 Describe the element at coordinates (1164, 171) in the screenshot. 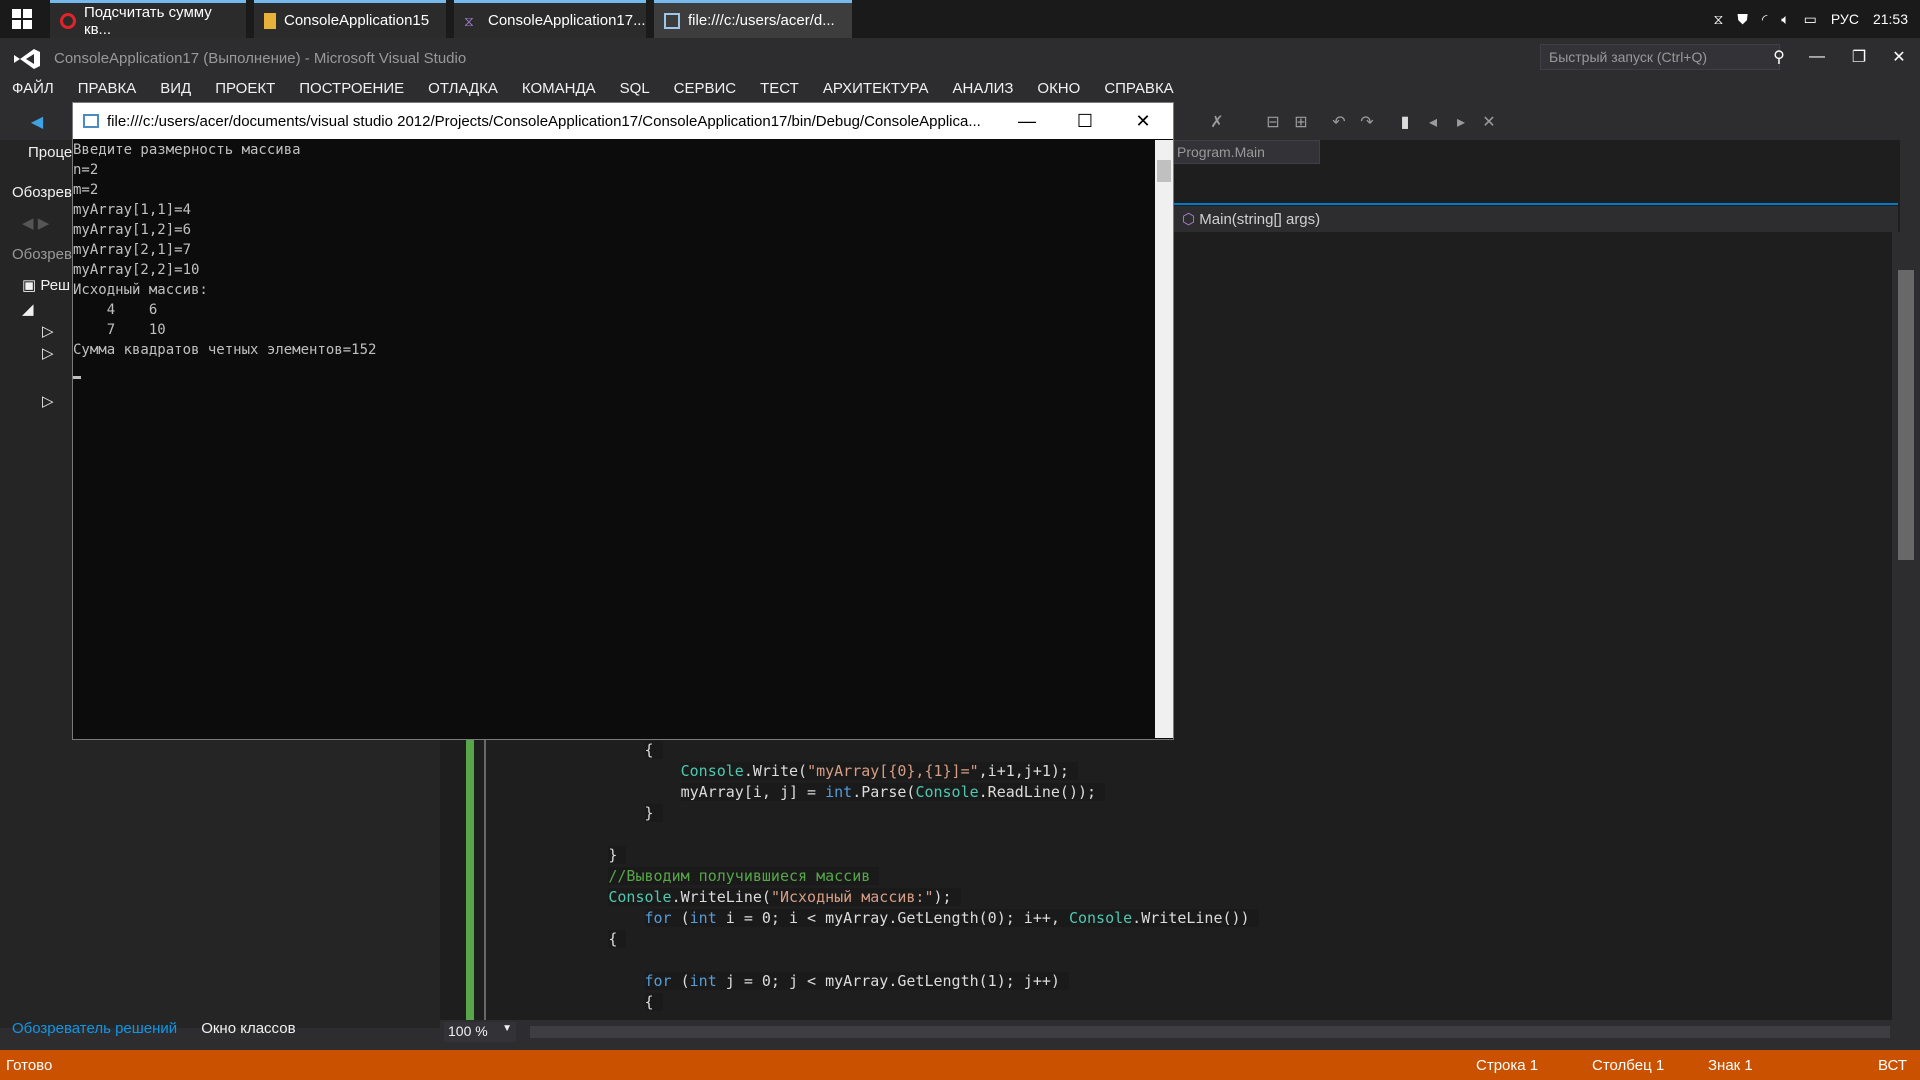

I see `console-scroll-thumb` at that location.